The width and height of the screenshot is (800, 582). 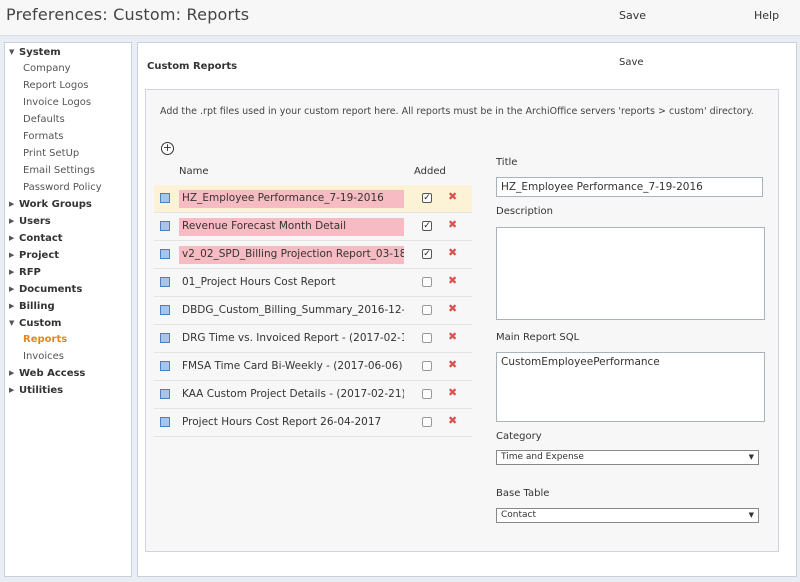 What do you see at coordinates (59, 170) in the screenshot?
I see `sidebar-item-email-settings: Email Settings` at bounding box center [59, 170].